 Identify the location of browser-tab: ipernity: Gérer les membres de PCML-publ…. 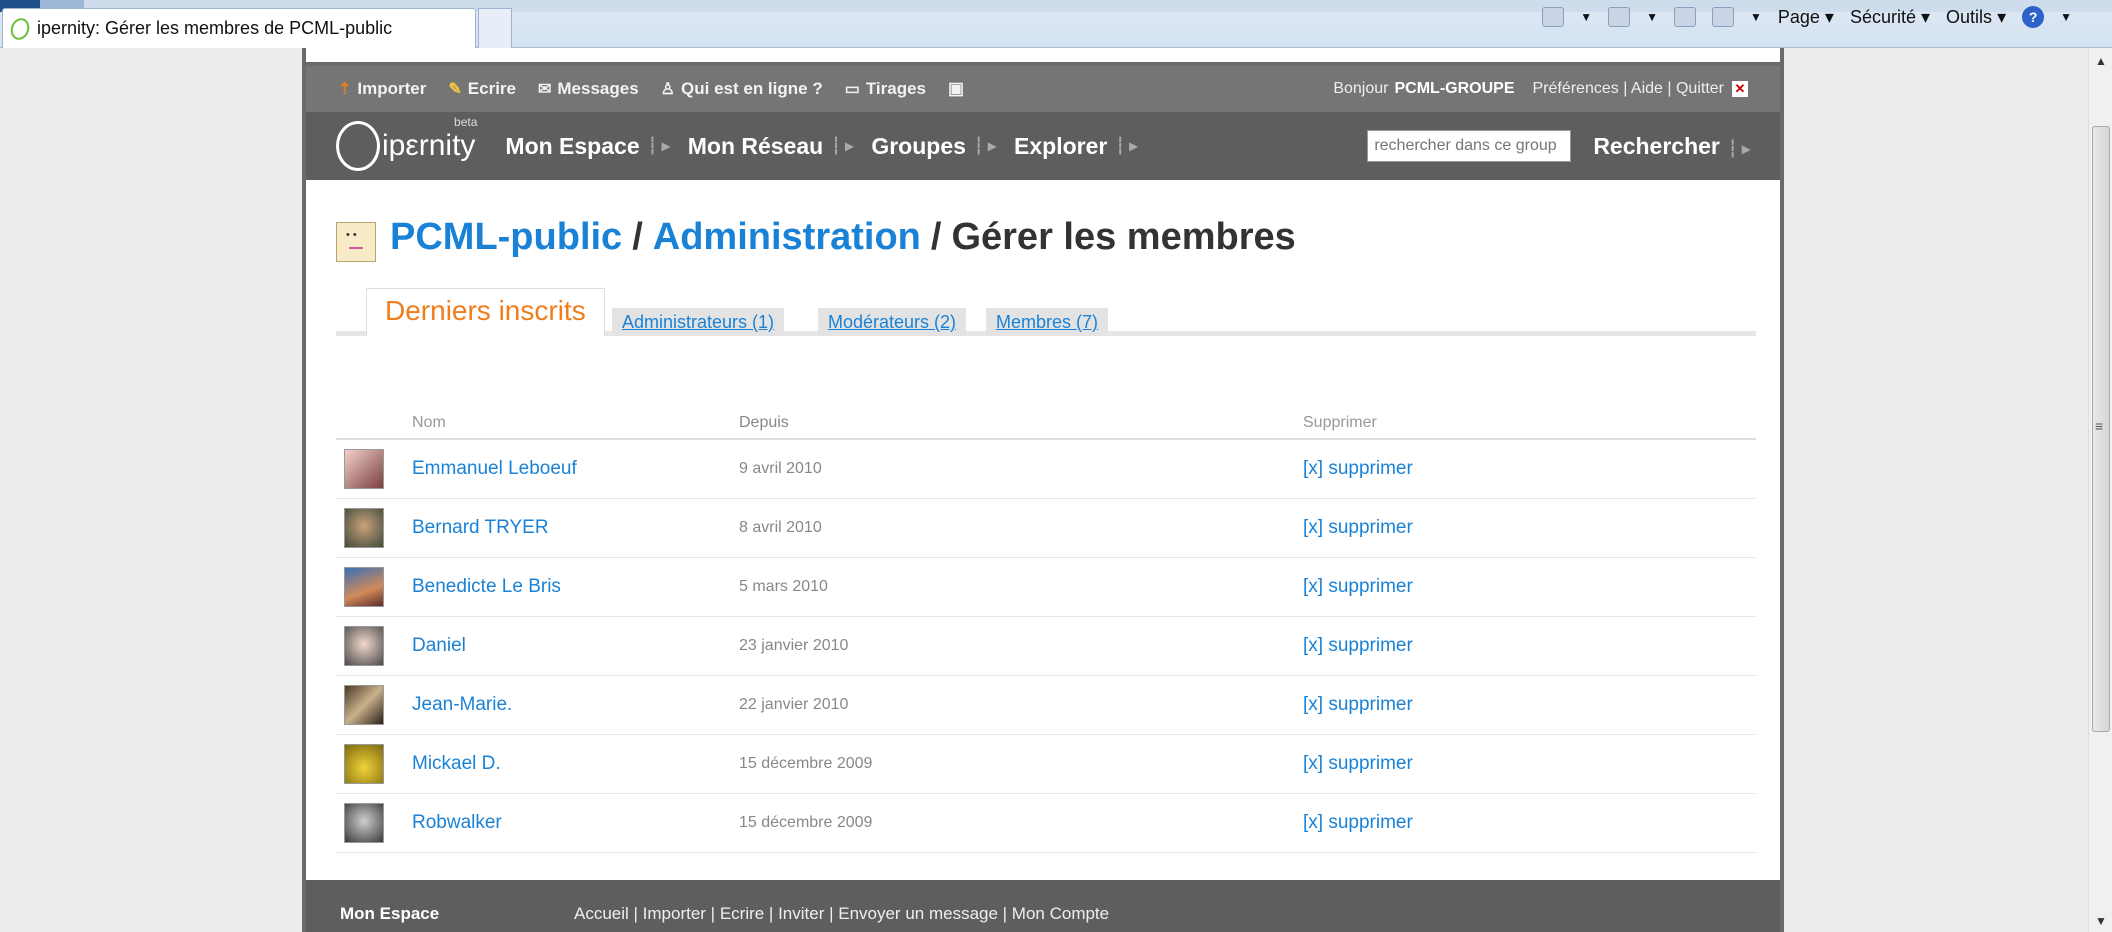
(239, 28).